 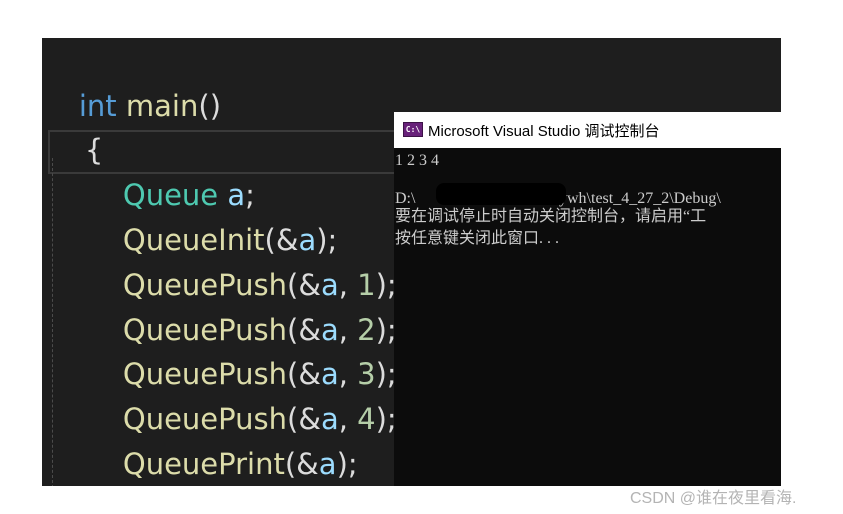 What do you see at coordinates (327, 464) in the screenshot?
I see `var-a: a` at bounding box center [327, 464].